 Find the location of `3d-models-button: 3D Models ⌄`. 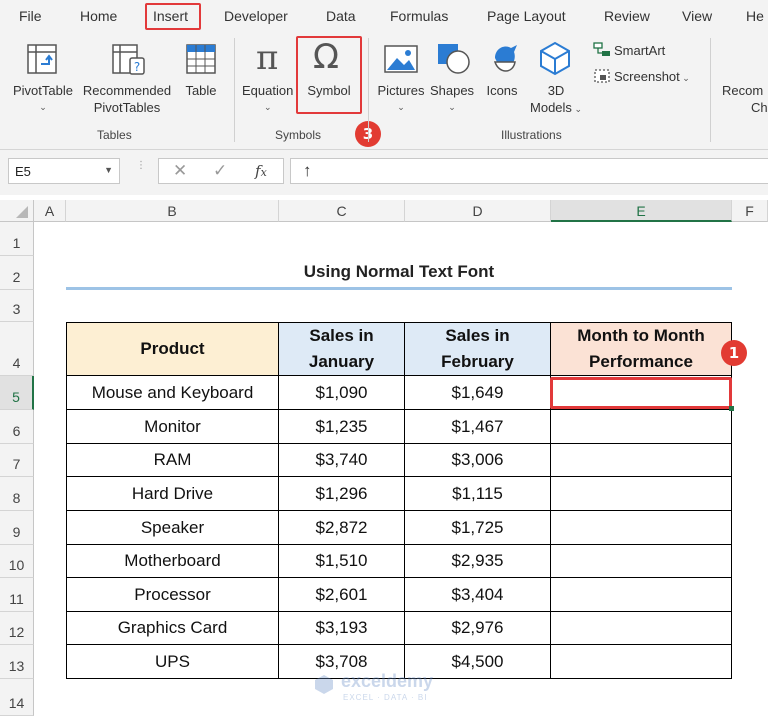

3d-models-button: 3D Models ⌄ is located at coordinates (556, 100).